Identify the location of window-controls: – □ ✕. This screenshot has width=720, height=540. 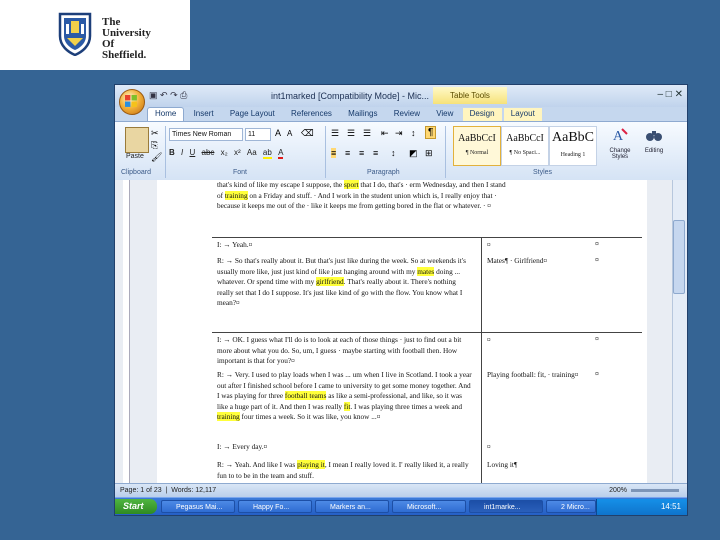
(670, 94).